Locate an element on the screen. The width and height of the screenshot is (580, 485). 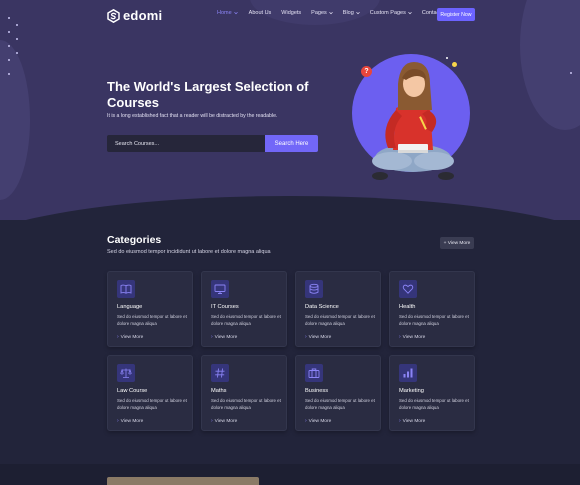
brand-logo: edomi is located at coordinates (134, 15).